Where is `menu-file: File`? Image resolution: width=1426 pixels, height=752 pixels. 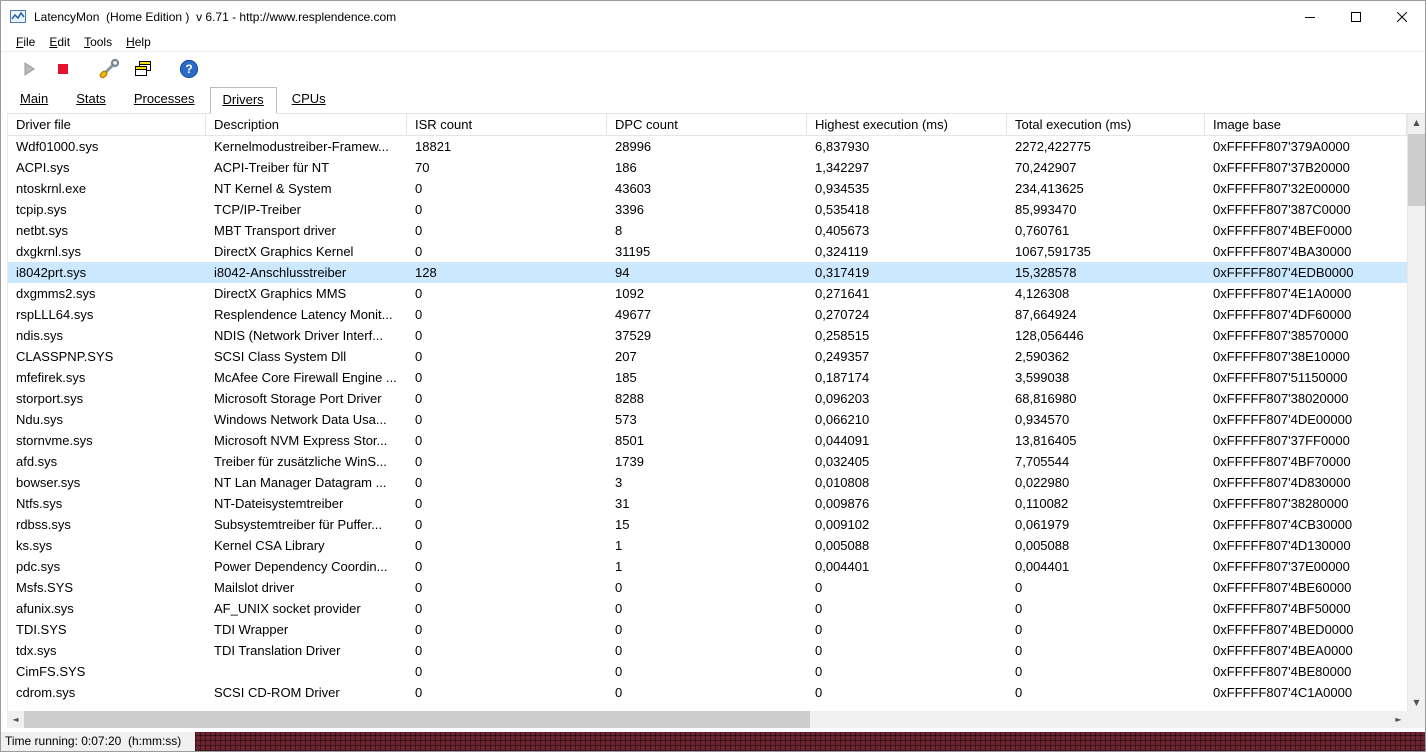
menu-file: File is located at coordinates (25, 42).